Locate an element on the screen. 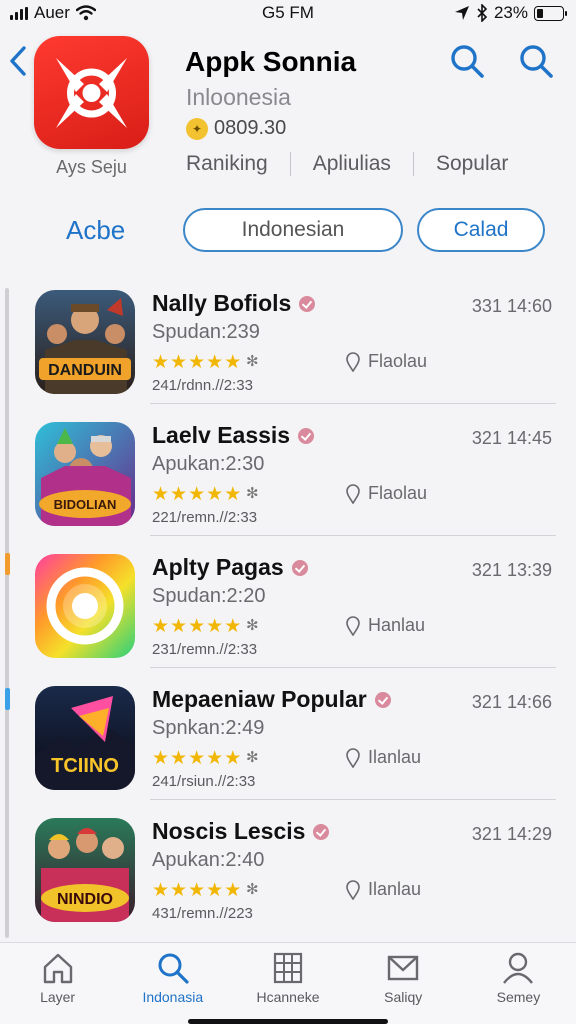 The image size is (576, 1024). app-logo-icon is located at coordinates (91, 93).